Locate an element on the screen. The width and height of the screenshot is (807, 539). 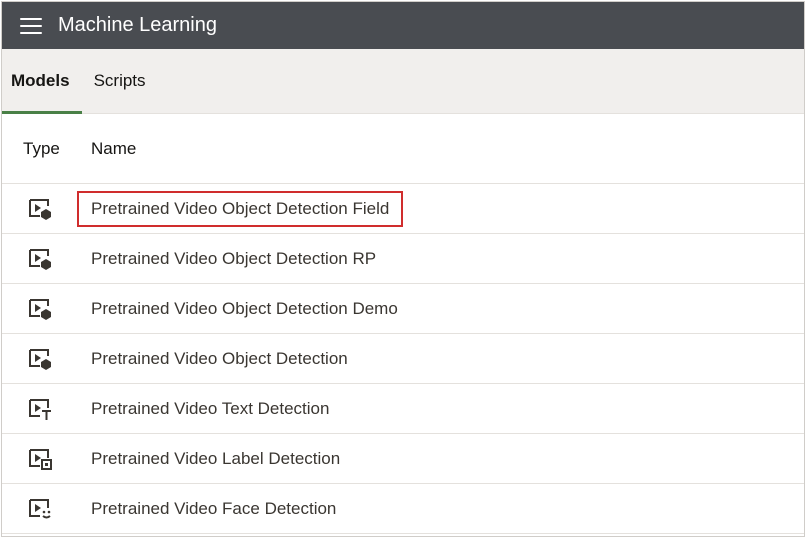
table-row: Pretrained Video Label Detection is located at coordinates (403, 459).